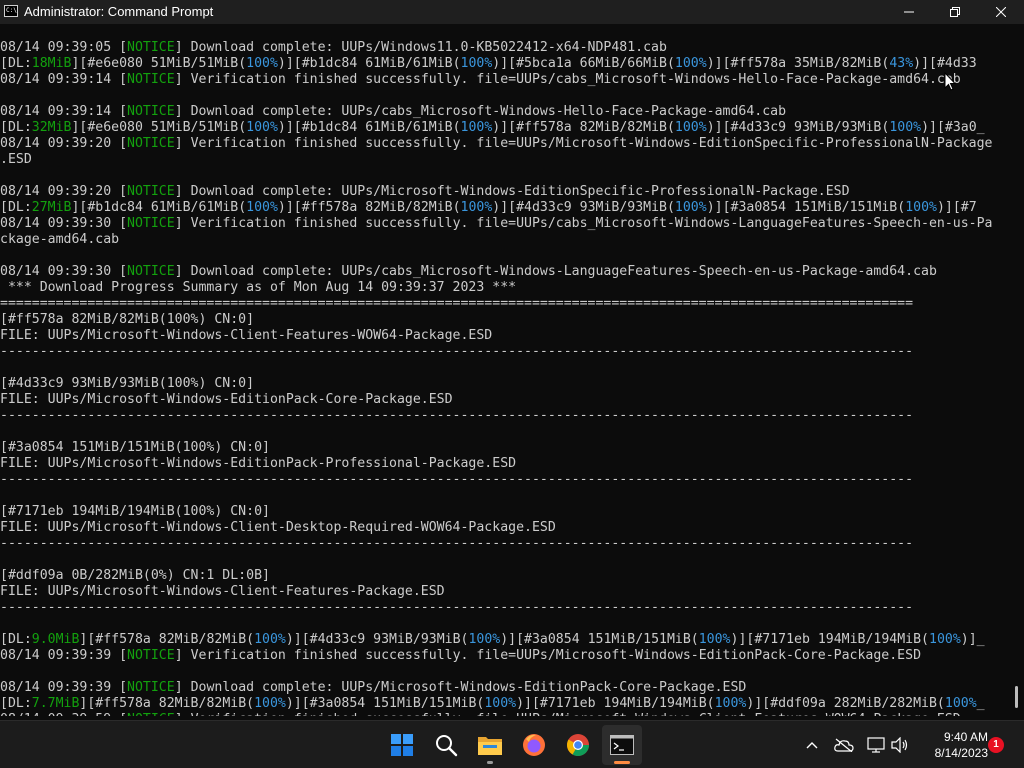 The width and height of the screenshot is (1024, 768). I want to click on close-button, so click(1001, 12).